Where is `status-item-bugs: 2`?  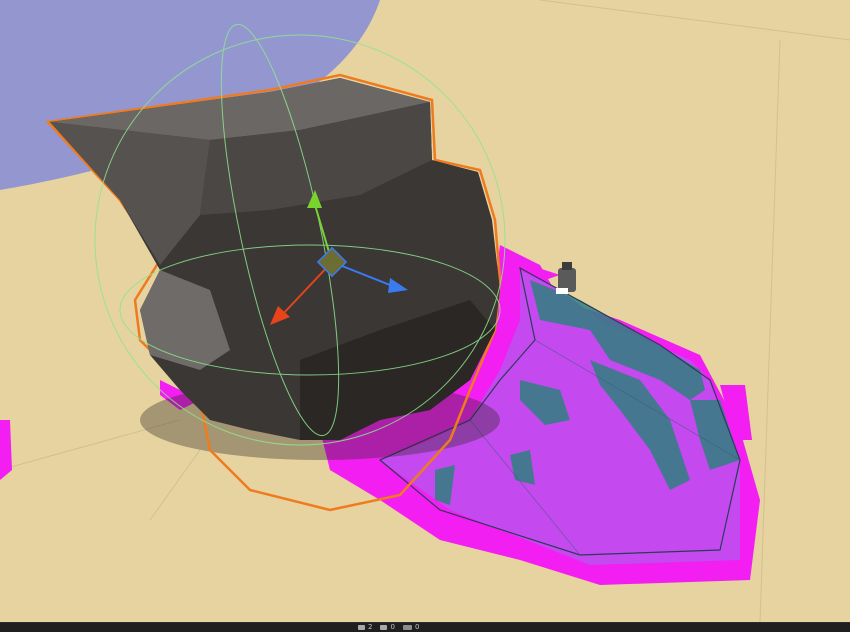 status-item-bugs: 2 is located at coordinates (365, 627).